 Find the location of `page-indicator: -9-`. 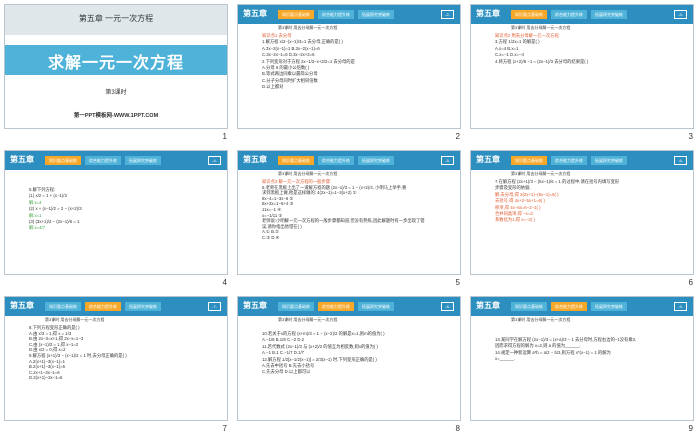

page-indicator: -9- is located at coordinates (680, 306).